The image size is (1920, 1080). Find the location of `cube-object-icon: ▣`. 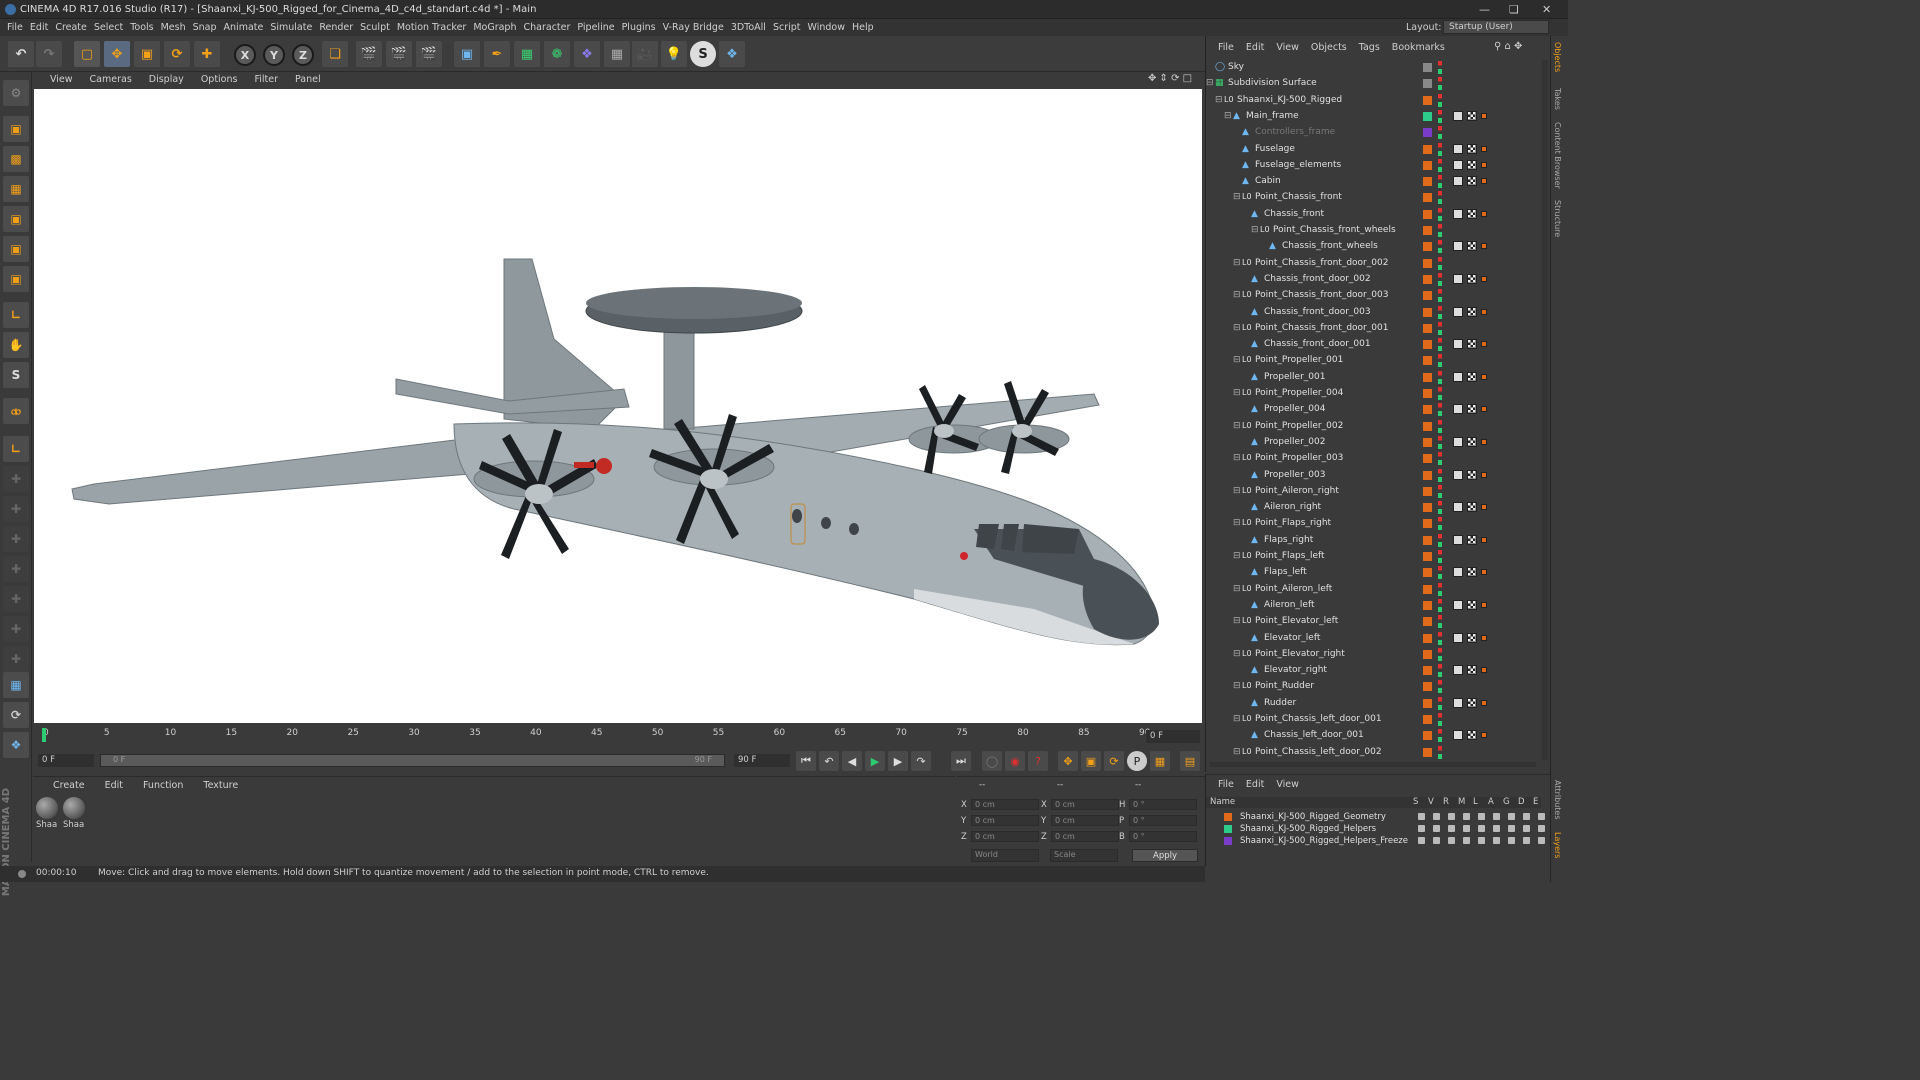

cube-object-icon: ▣ is located at coordinates (467, 54).